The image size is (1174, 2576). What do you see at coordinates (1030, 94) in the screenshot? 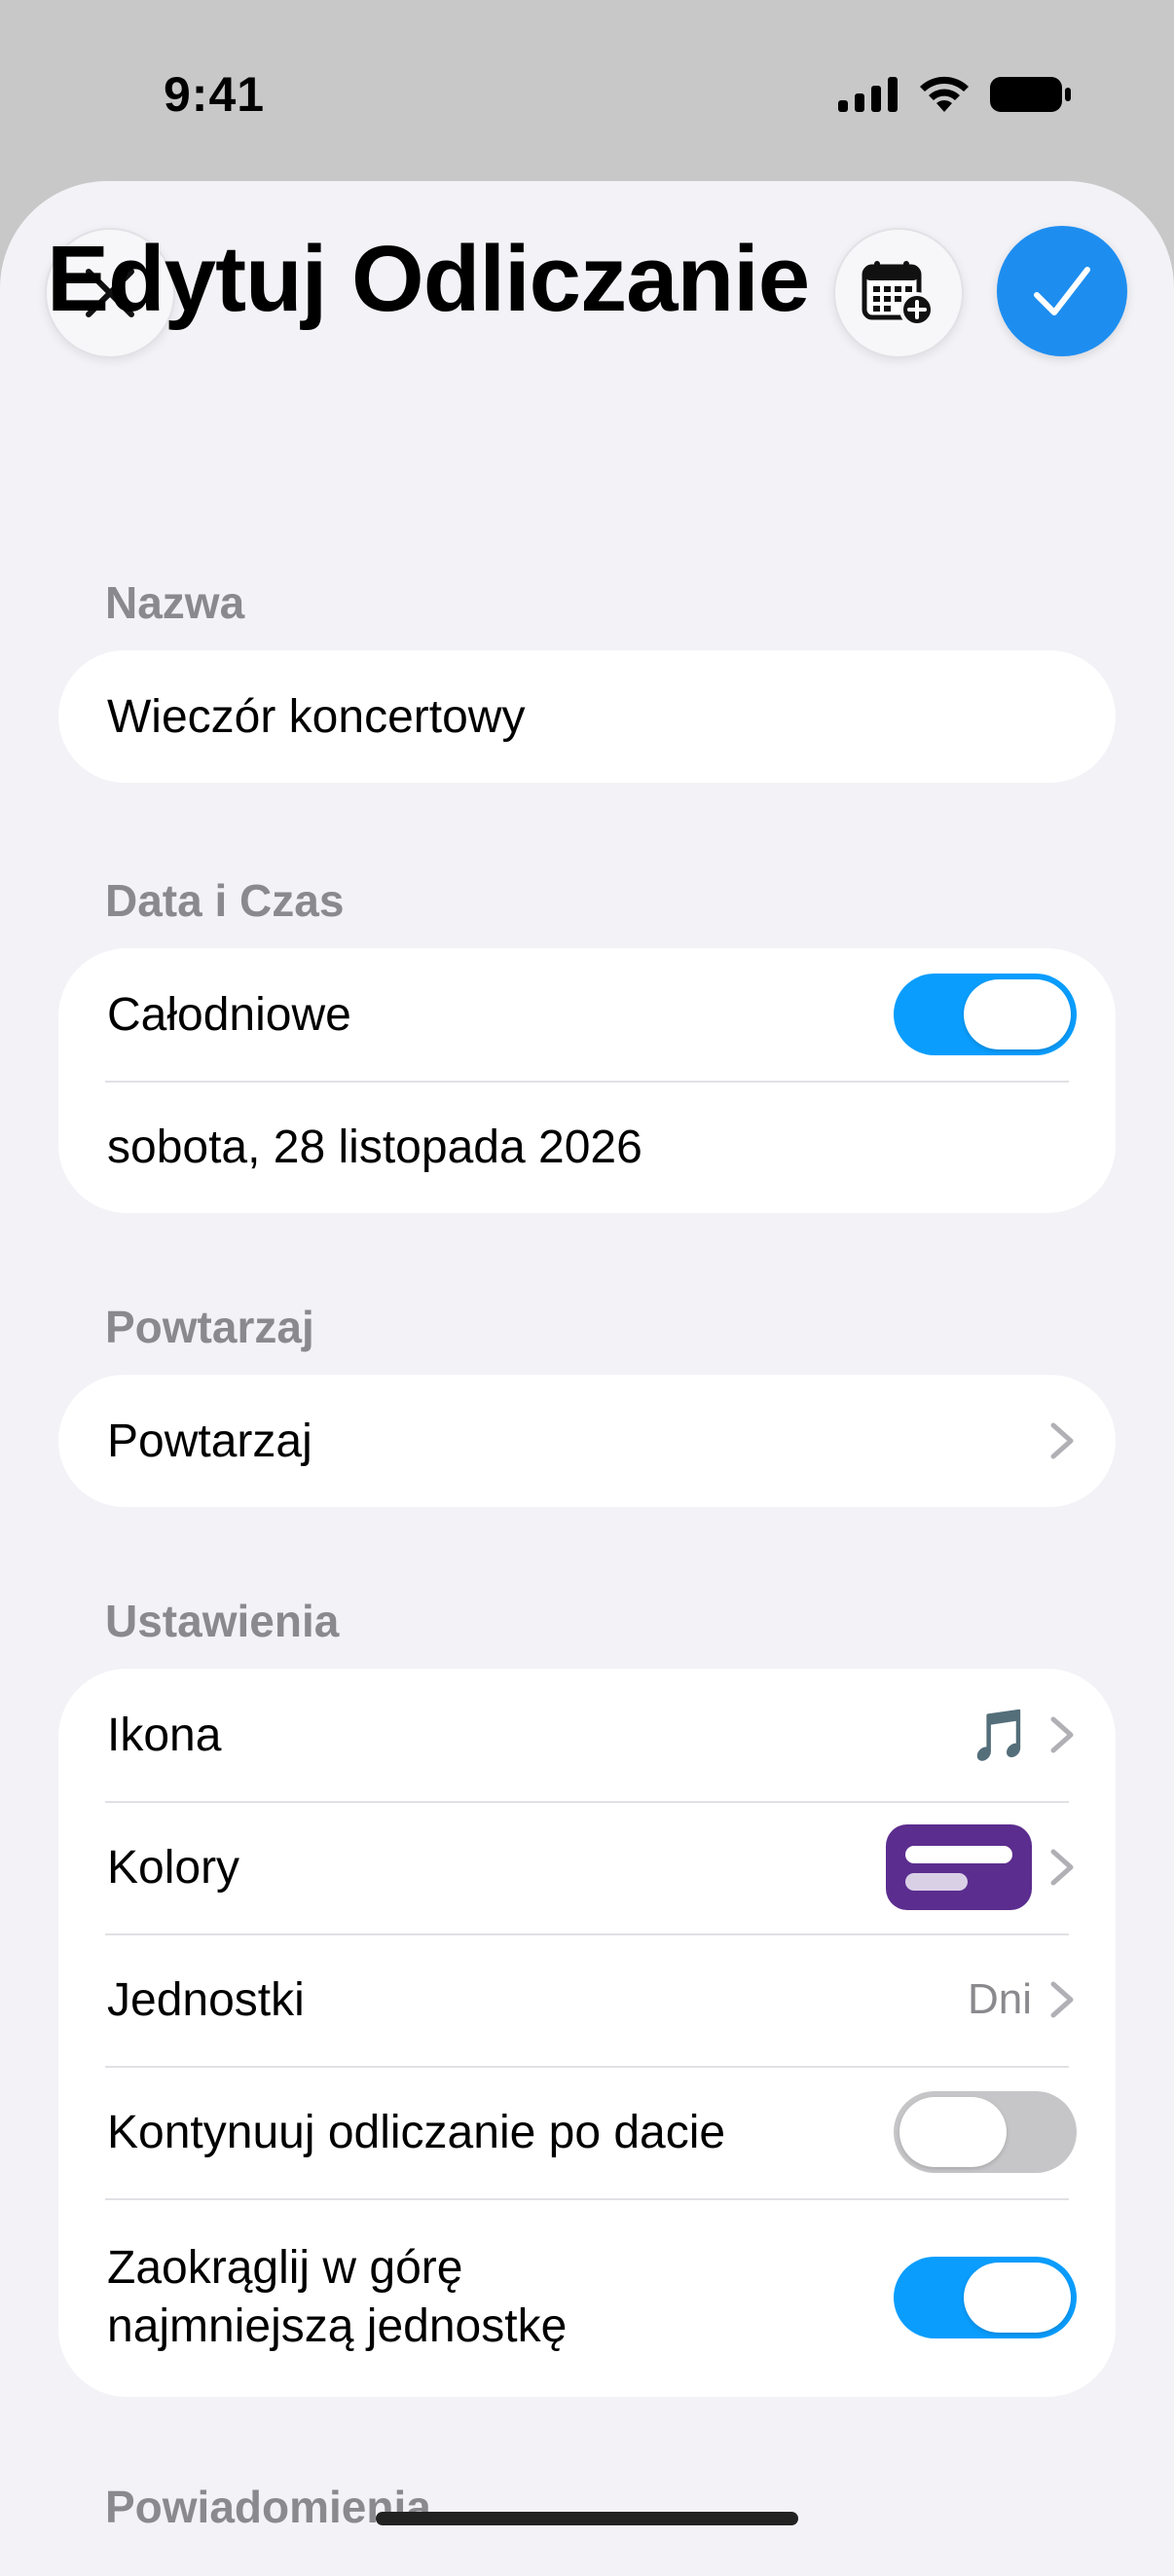
I see `battery-icon` at bounding box center [1030, 94].